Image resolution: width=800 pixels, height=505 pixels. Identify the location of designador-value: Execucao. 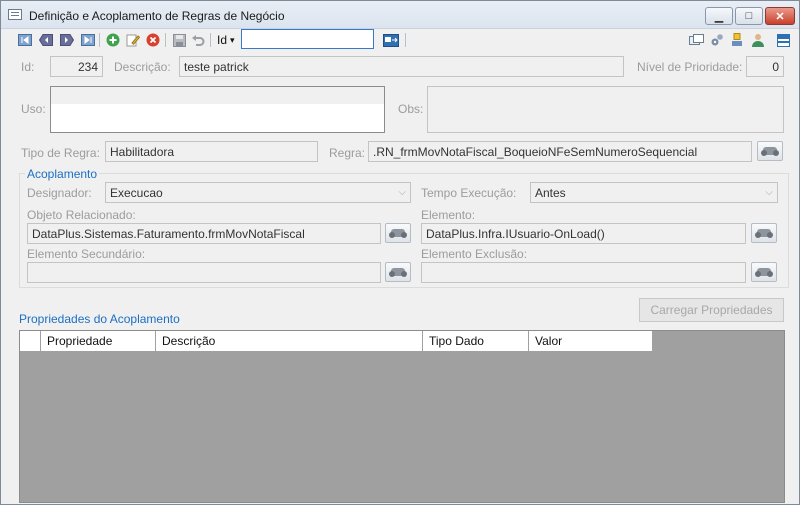
(136, 193).